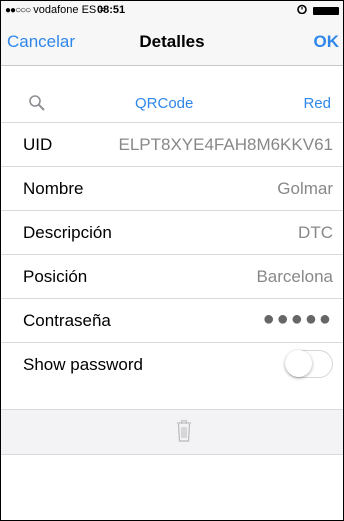  Describe the element at coordinates (111, 10) in the screenshot. I see `status-time: 08:51` at that location.